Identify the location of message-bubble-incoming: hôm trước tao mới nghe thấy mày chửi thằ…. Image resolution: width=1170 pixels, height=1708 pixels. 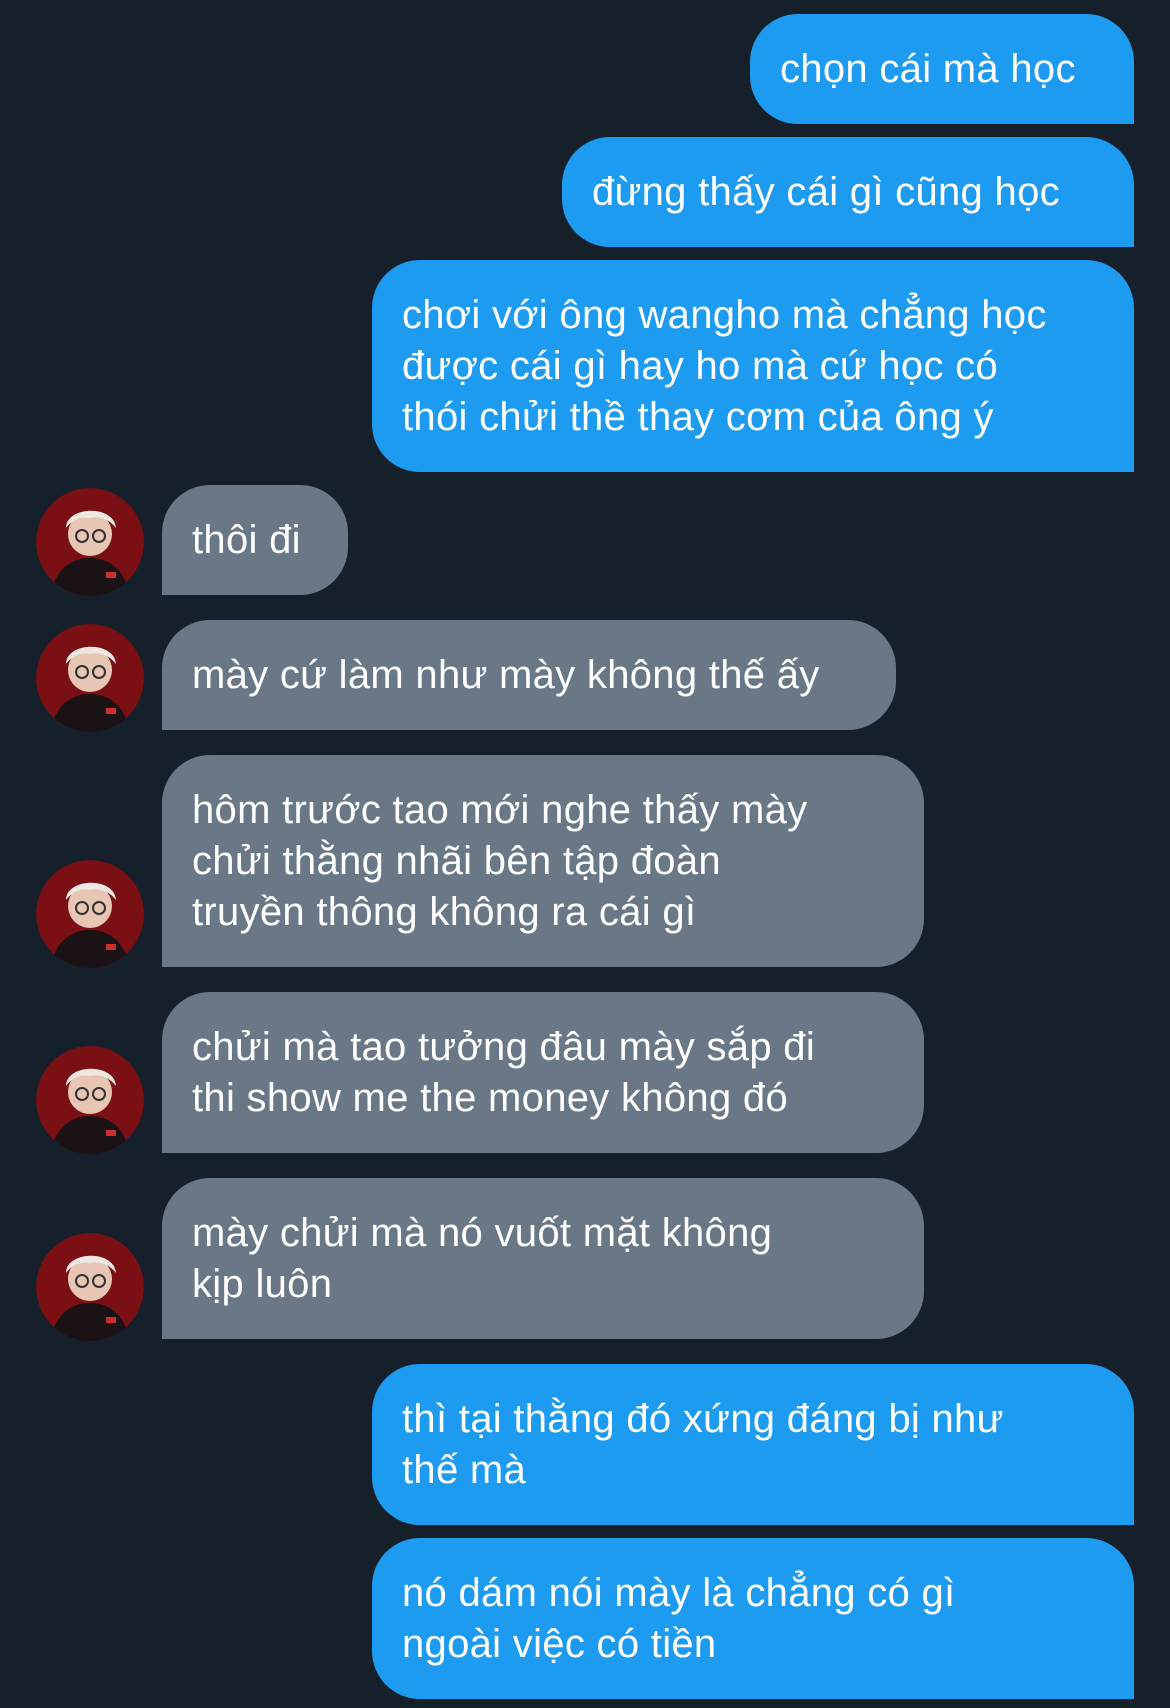
(543, 861).